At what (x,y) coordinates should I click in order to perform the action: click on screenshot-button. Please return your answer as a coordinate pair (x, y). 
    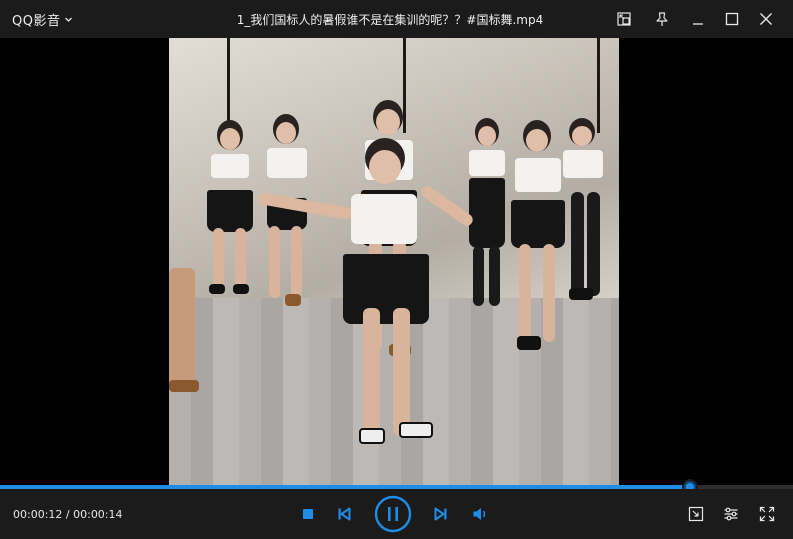
    Looking at the image, I should click on (696, 514).